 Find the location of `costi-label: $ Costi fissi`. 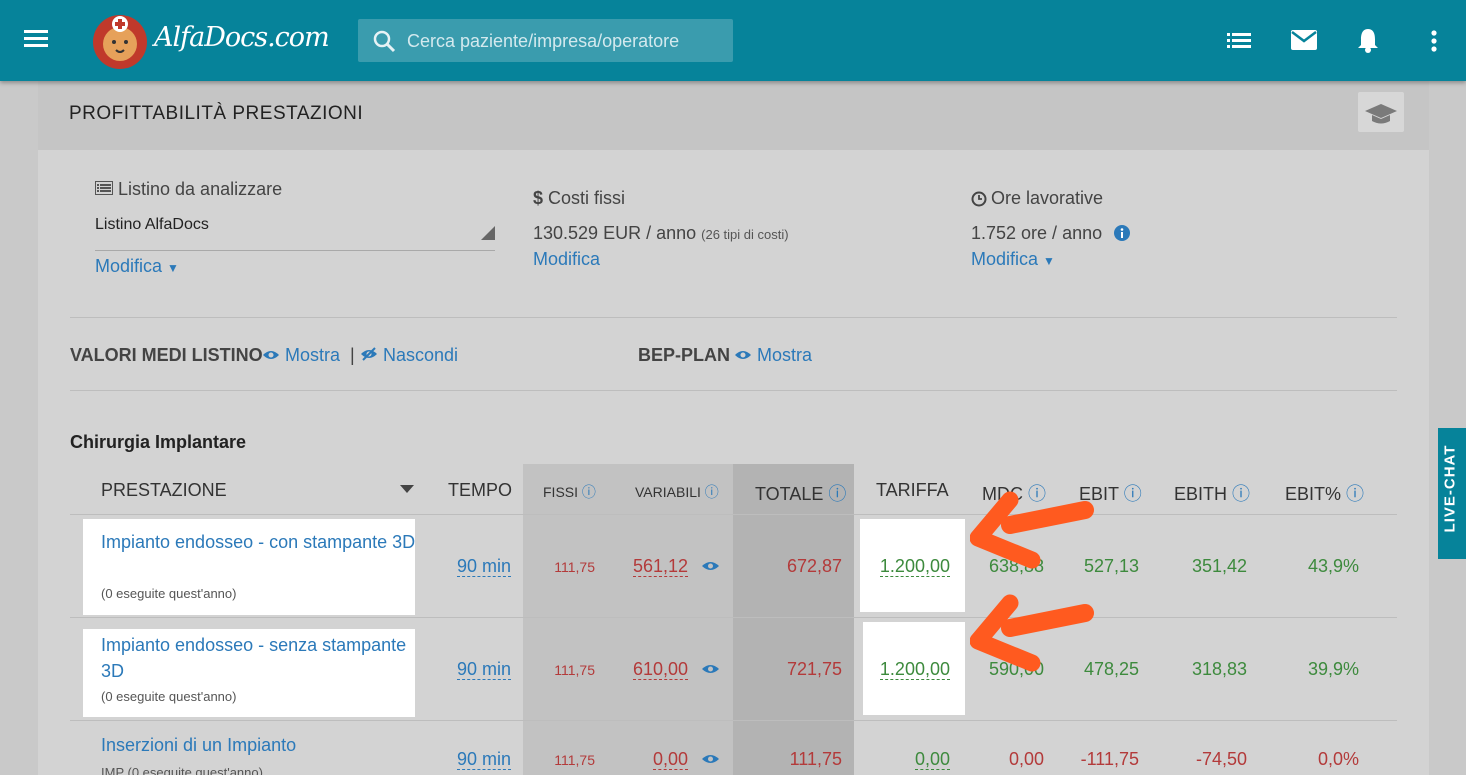

costi-label: $ Costi fissi is located at coordinates (579, 198).